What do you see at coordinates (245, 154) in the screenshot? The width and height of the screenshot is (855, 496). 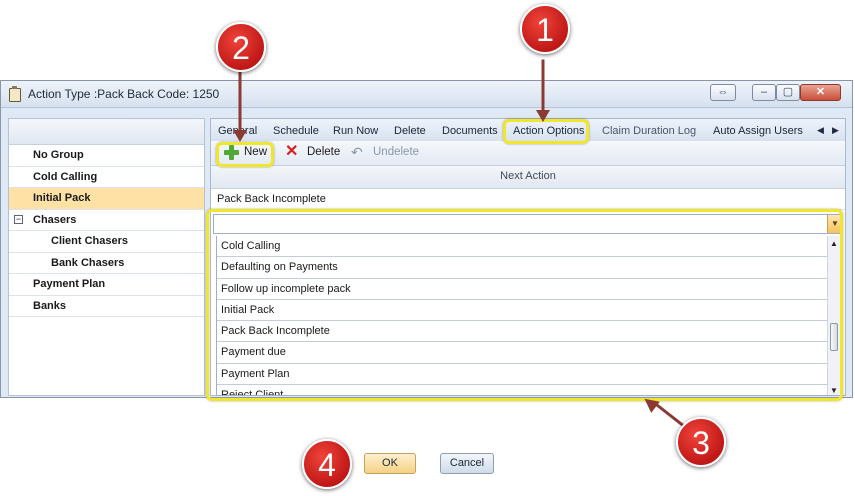 I see `new-button-highlight` at bounding box center [245, 154].